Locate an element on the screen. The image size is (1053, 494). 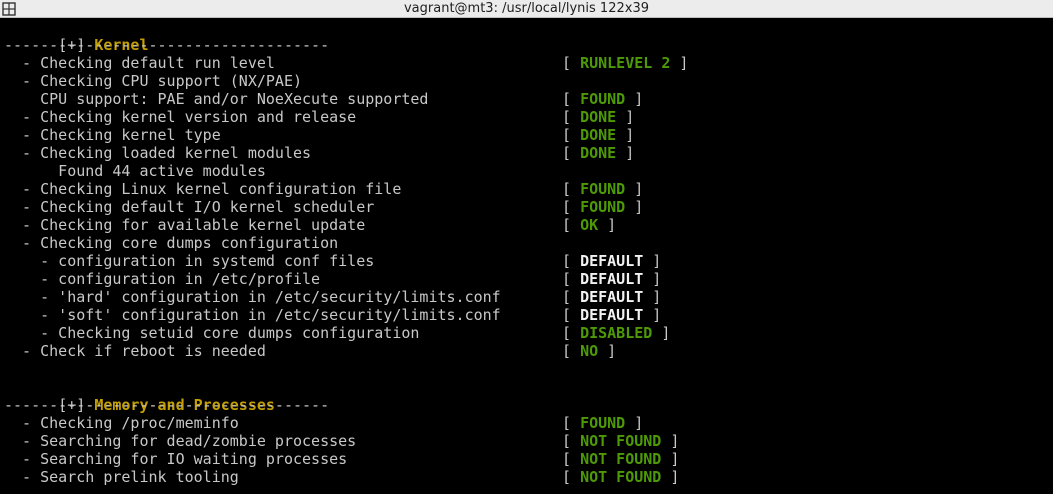
check-line: - Checking for available kernel update is located at coordinates (185, 225).